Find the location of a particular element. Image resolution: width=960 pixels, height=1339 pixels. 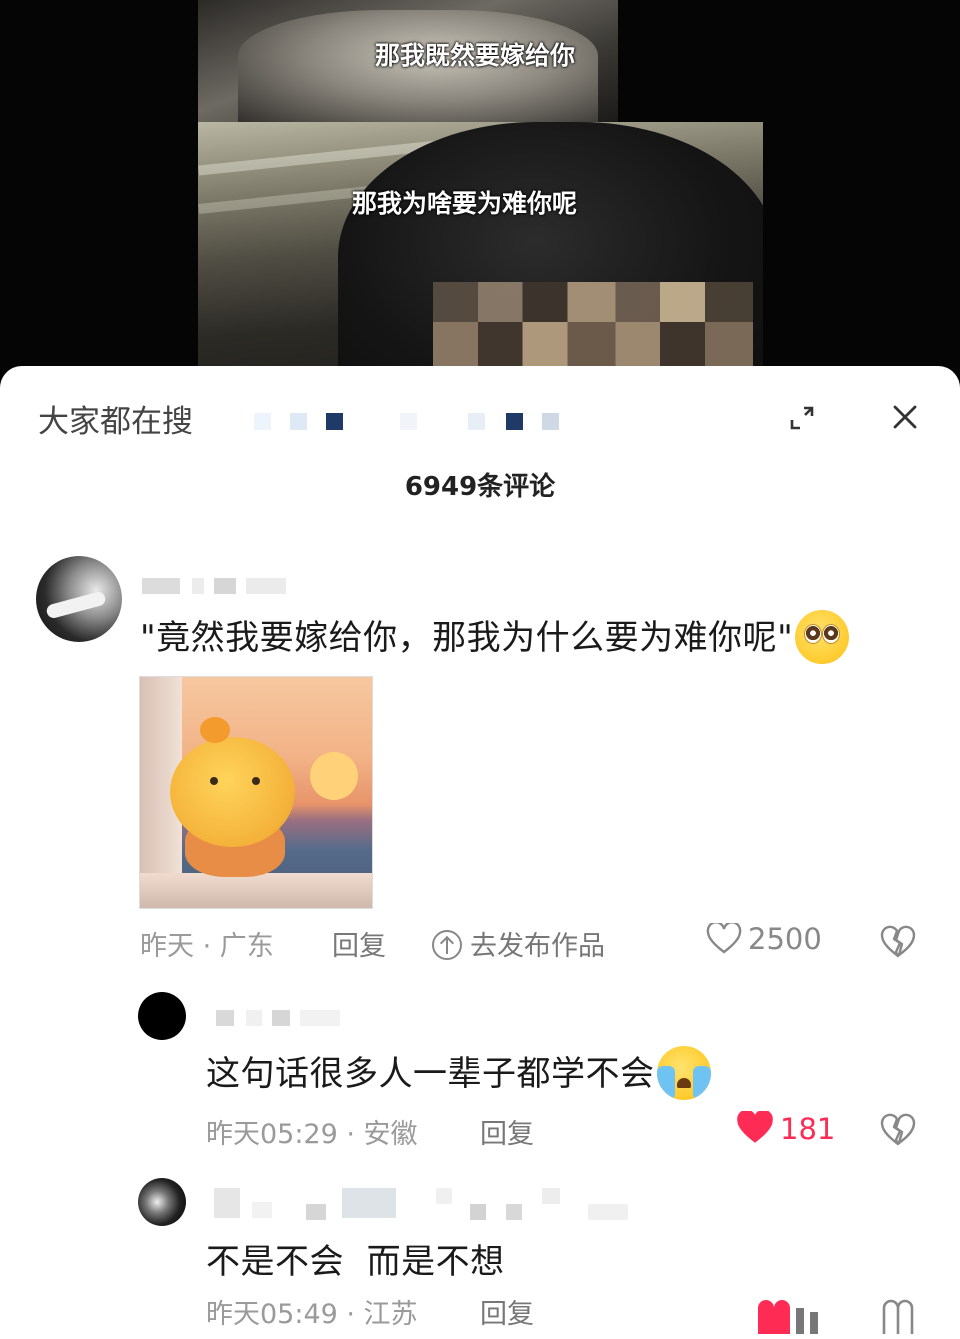

video-subtitle-top: 那我既然要嫁给你 is located at coordinates (475, 55).